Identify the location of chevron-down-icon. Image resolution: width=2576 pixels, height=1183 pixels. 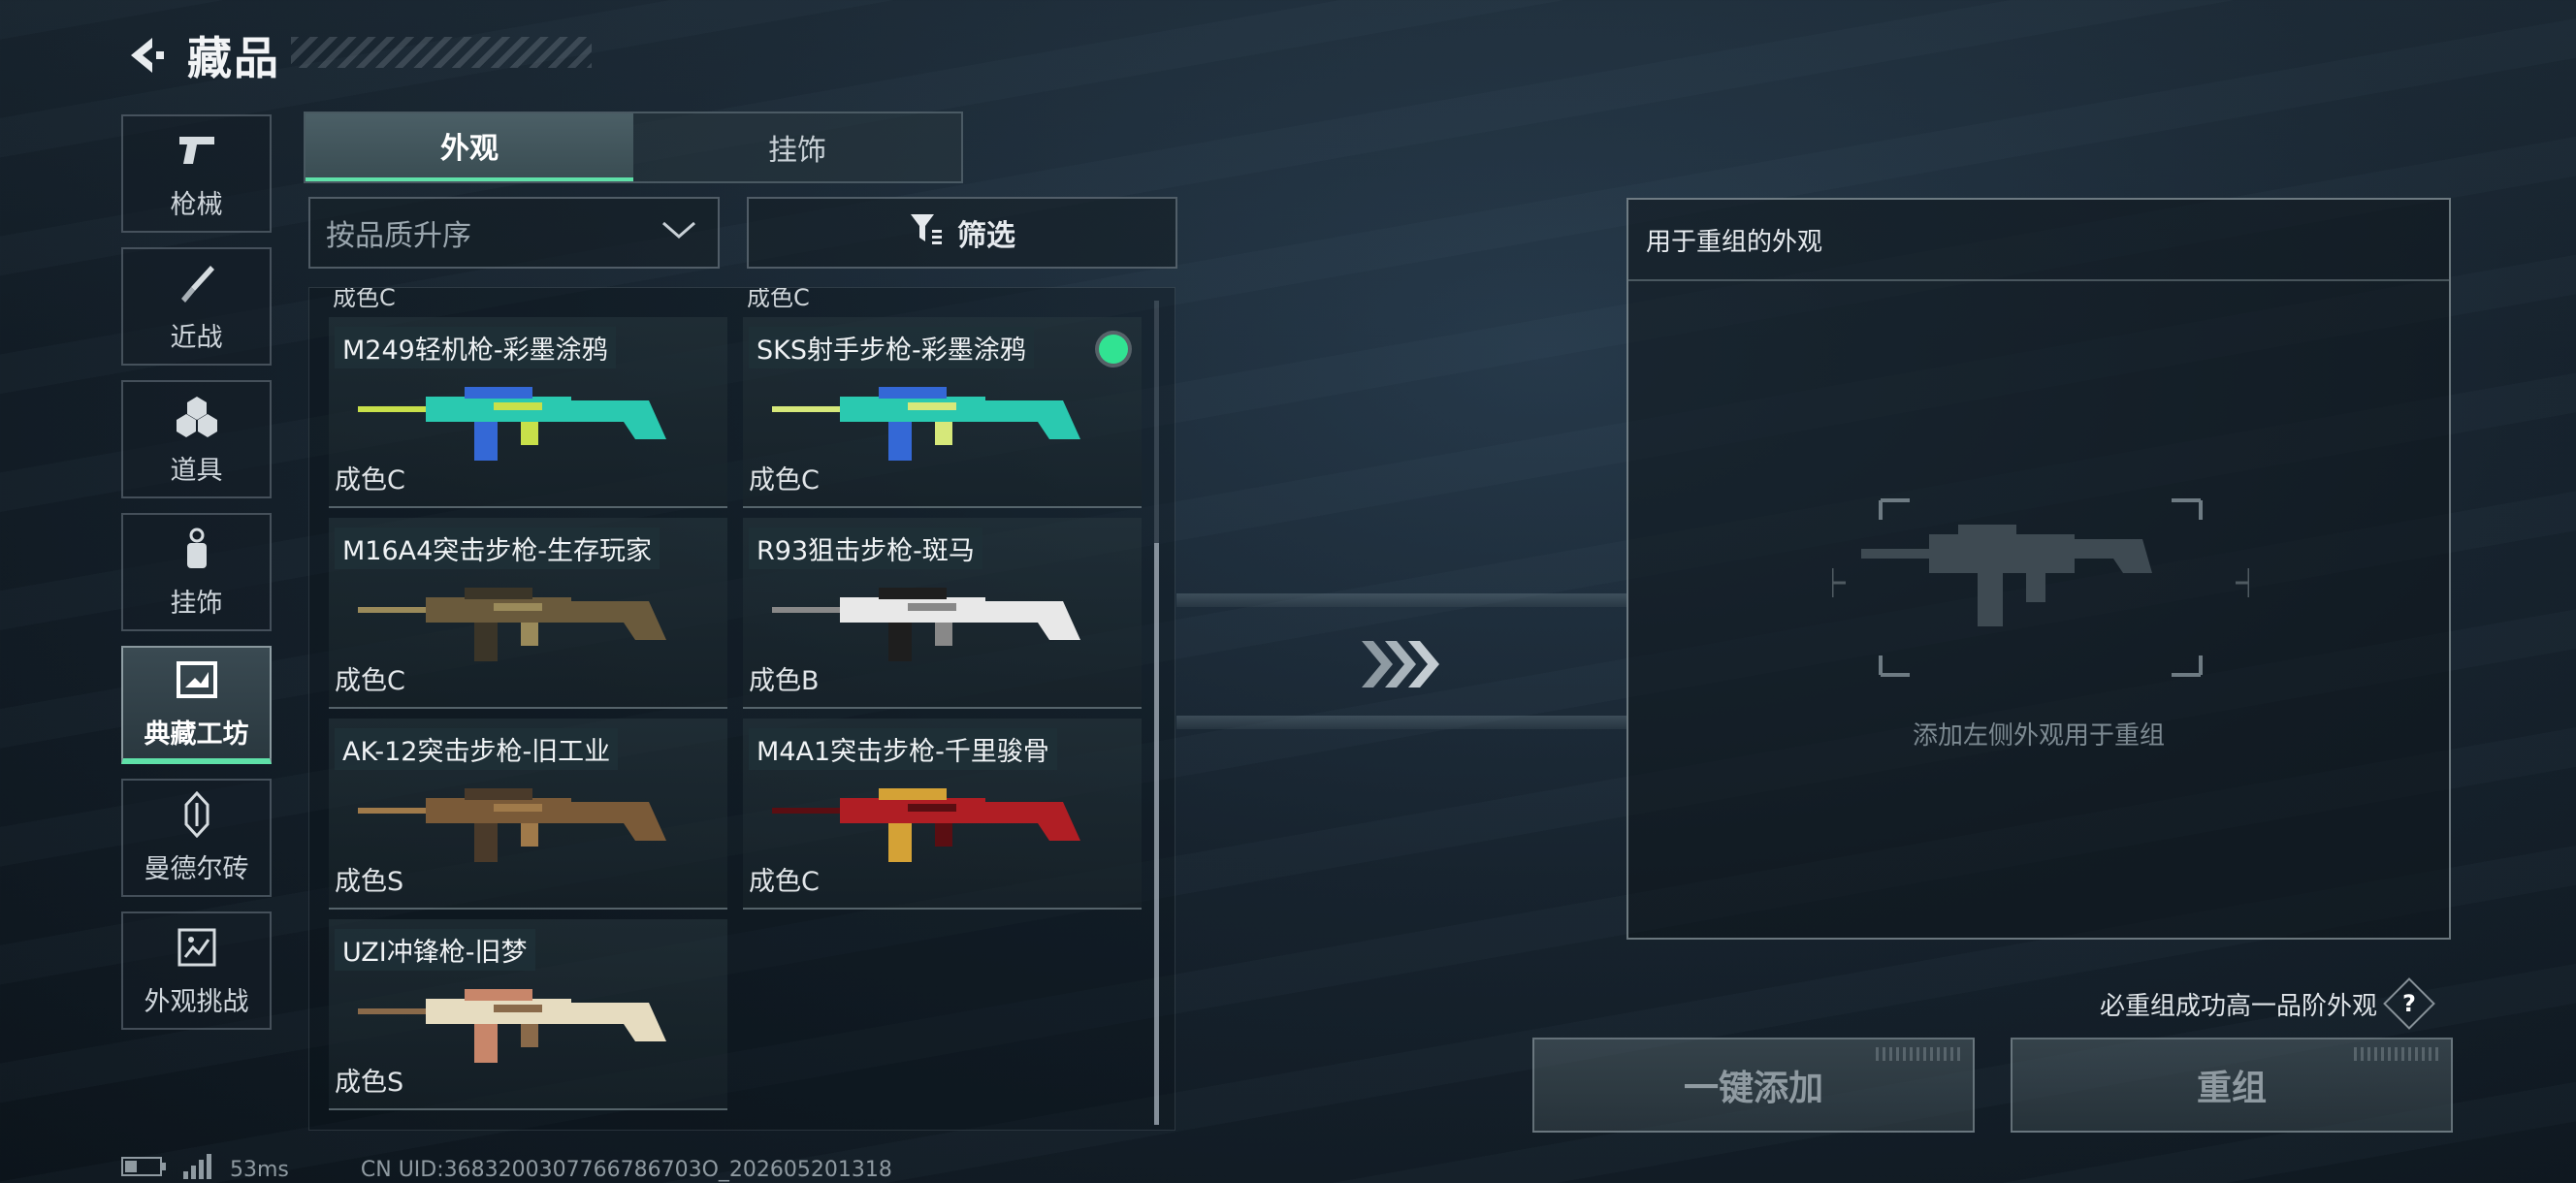
(679, 232).